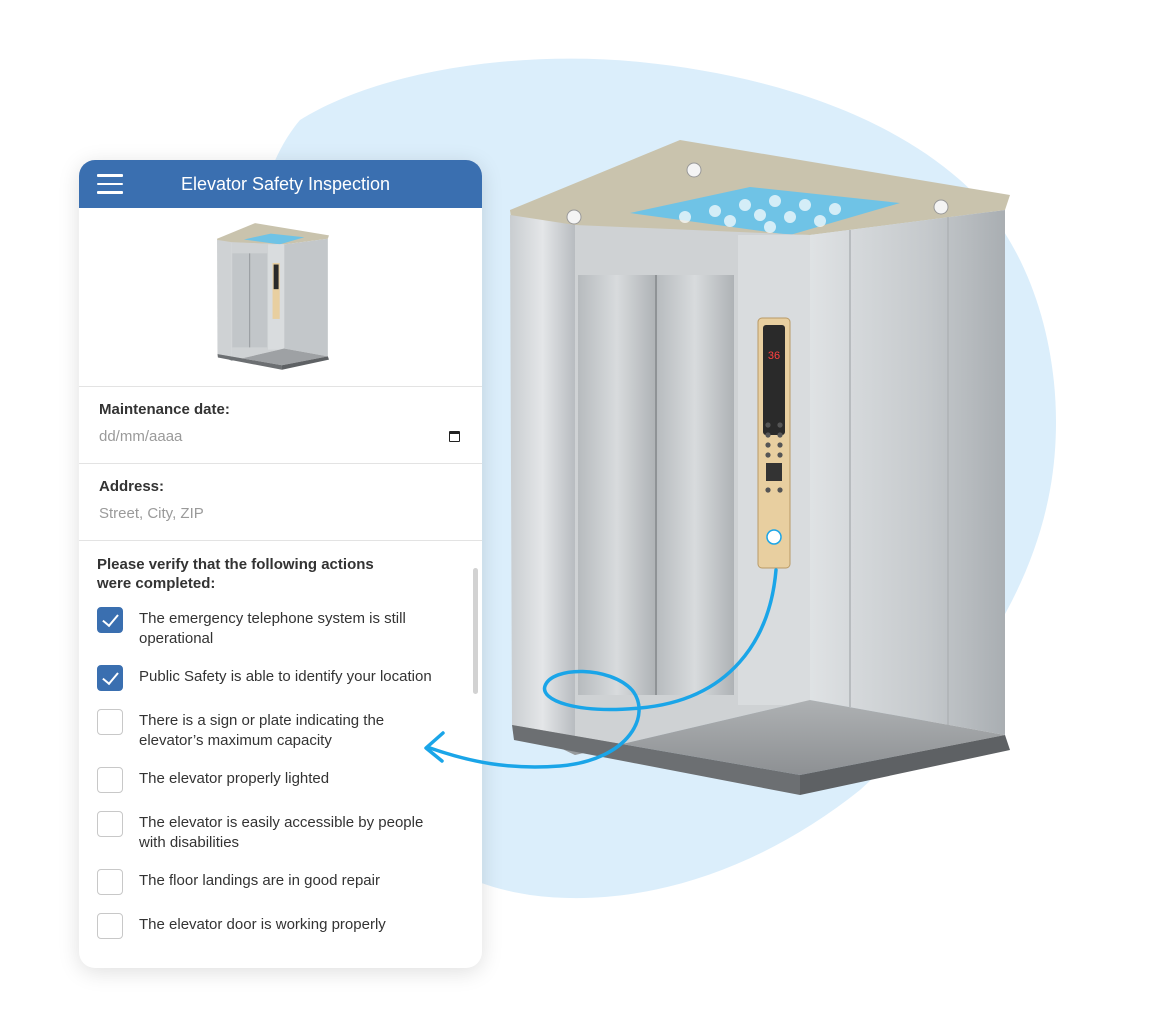 This screenshot has width=1166, height=1030. I want to click on checklist-item: The elevator properly lighted, so click(280, 781).